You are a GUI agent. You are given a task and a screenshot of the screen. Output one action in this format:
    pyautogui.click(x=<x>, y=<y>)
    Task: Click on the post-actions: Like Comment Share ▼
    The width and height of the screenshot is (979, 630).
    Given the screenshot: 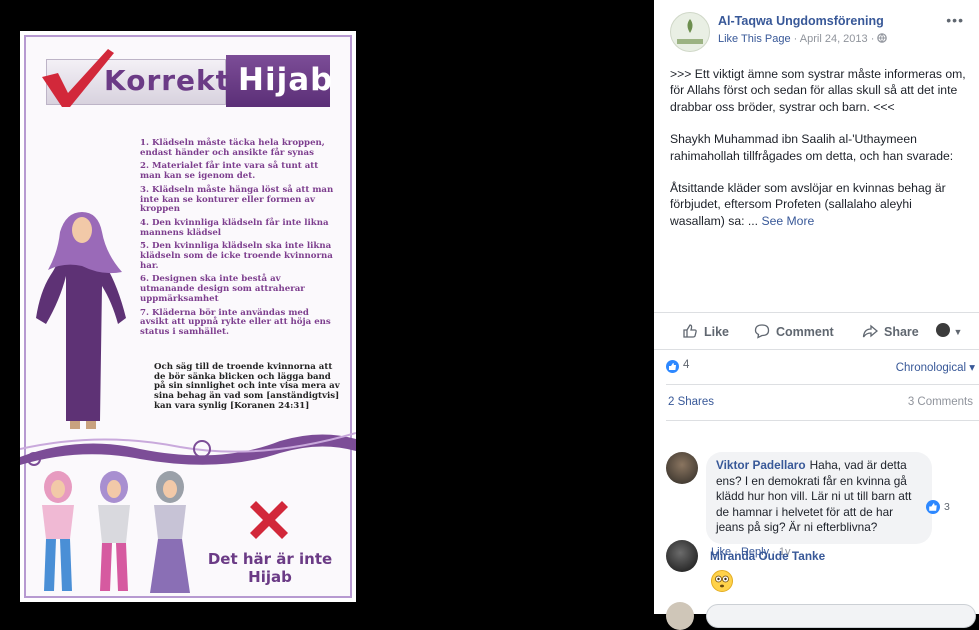 What is the action you would take?
    pyautogui.click(x=816, y=331)
    